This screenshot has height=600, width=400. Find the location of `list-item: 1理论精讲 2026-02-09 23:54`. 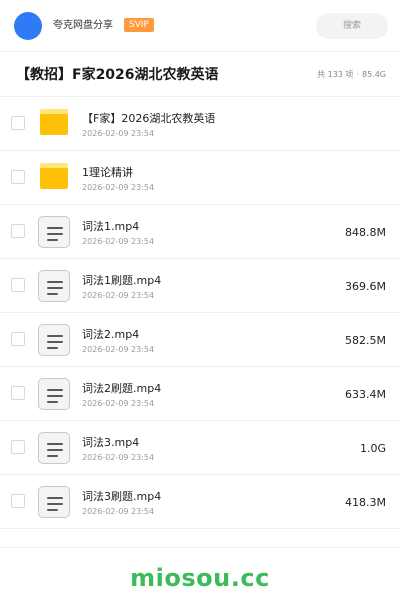

list-item: 1理论精讲 2026-02-09 23:54 is located at coordinates (200, 178).